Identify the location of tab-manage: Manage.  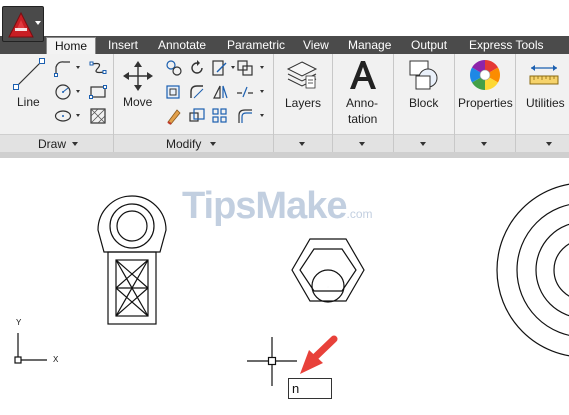
(369, 45).